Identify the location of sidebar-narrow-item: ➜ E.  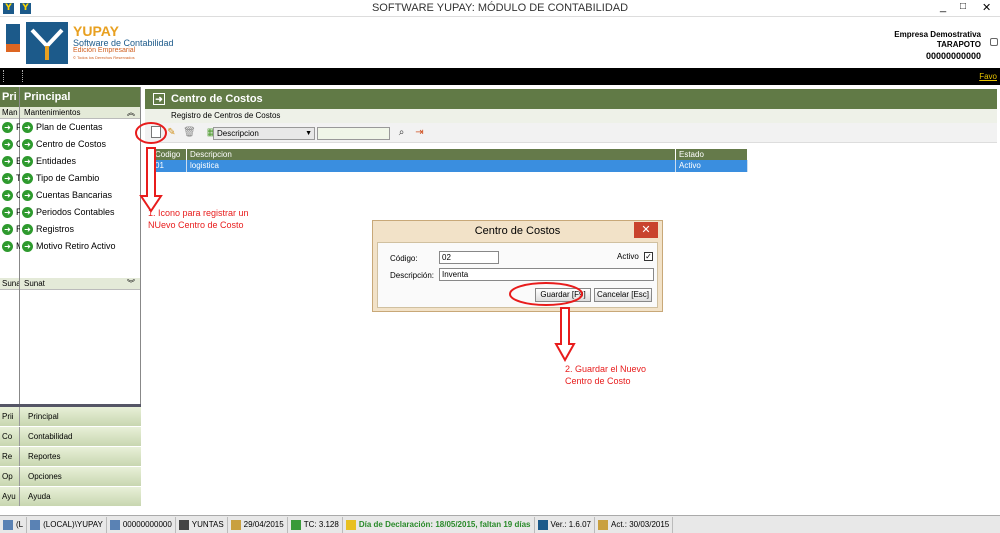
(11, 161).